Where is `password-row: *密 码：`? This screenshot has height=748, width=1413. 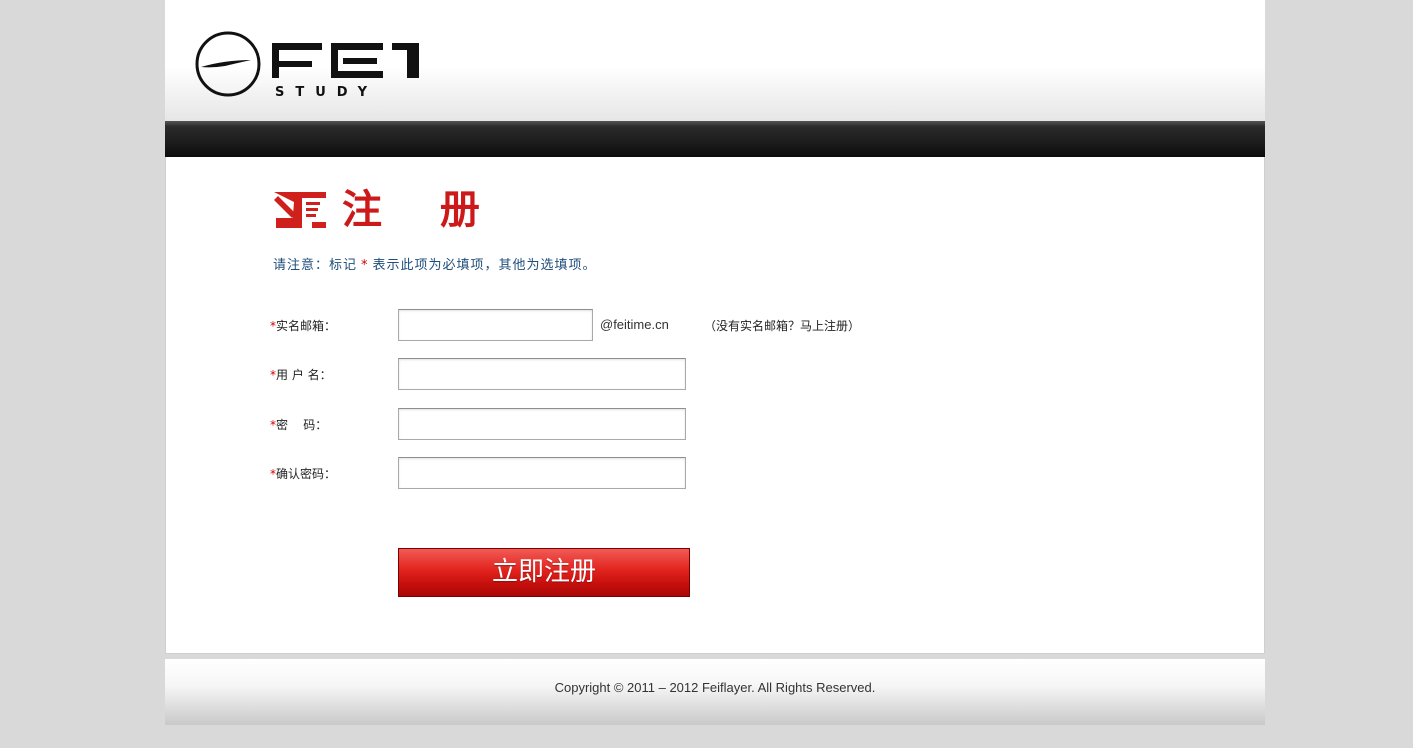
password-row: *密 码： is located at coordinates (478, 424).